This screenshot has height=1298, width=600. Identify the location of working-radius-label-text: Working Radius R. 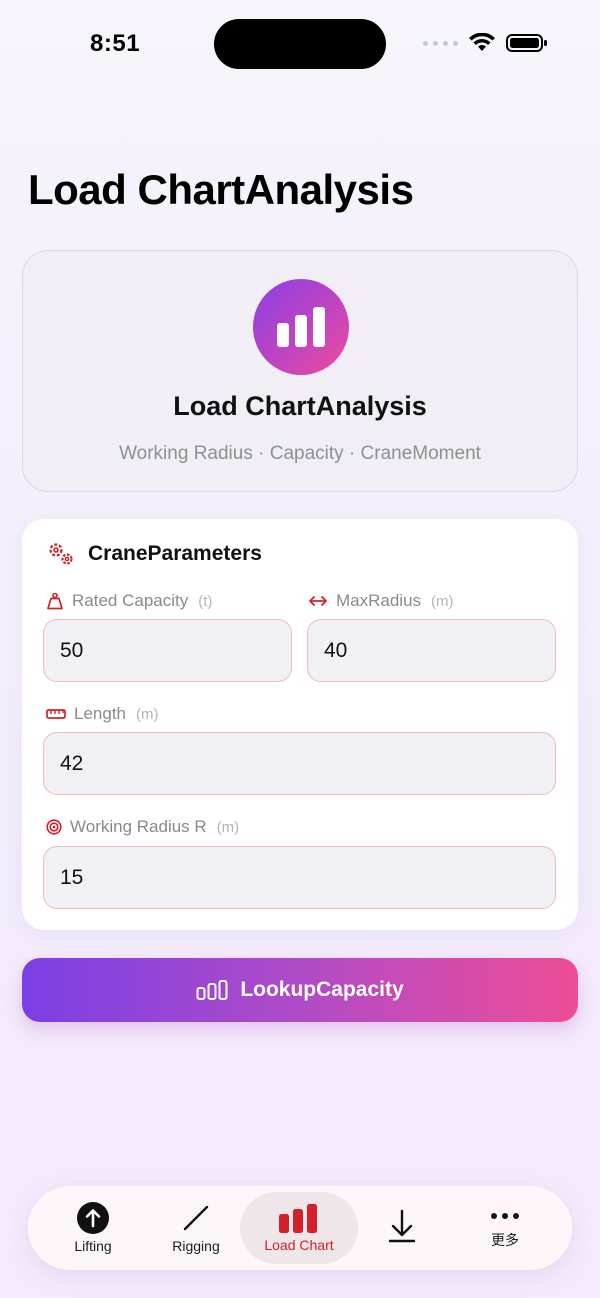
(138, 826).